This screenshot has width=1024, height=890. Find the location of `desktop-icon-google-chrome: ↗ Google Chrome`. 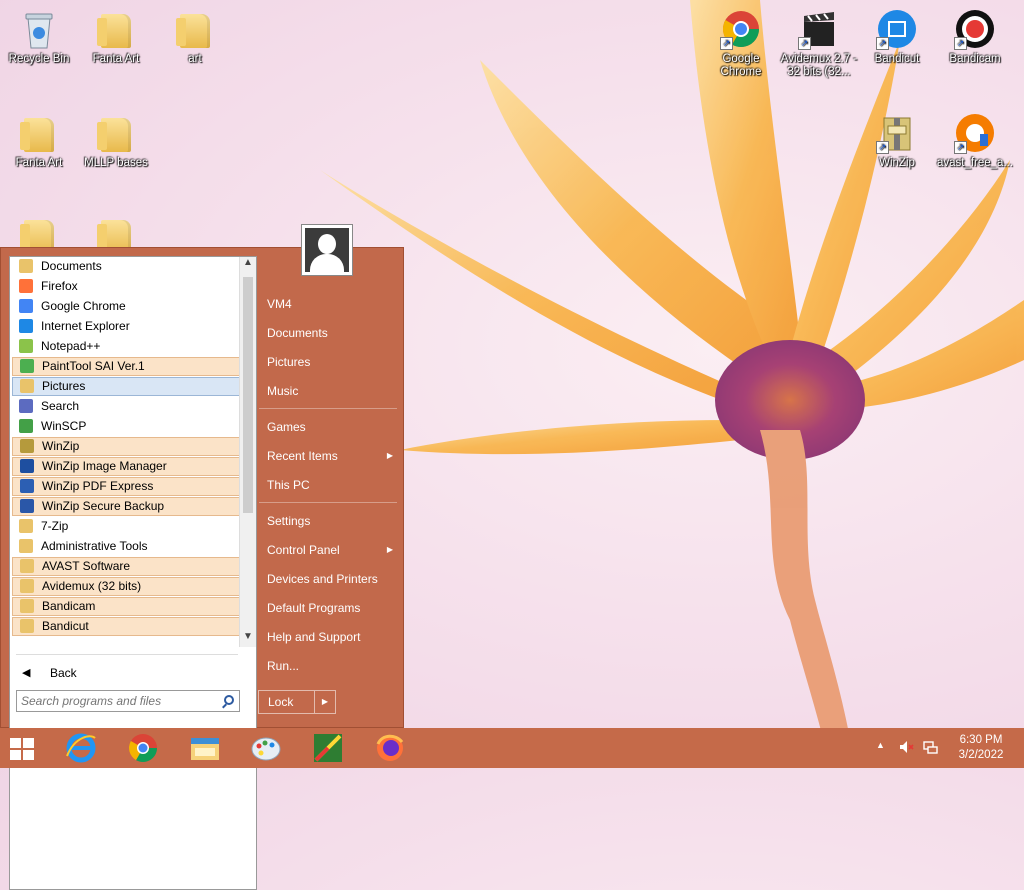

desktop-icon-google-chrome: ↗ Google Chrome is located at coordinates (741, 43).